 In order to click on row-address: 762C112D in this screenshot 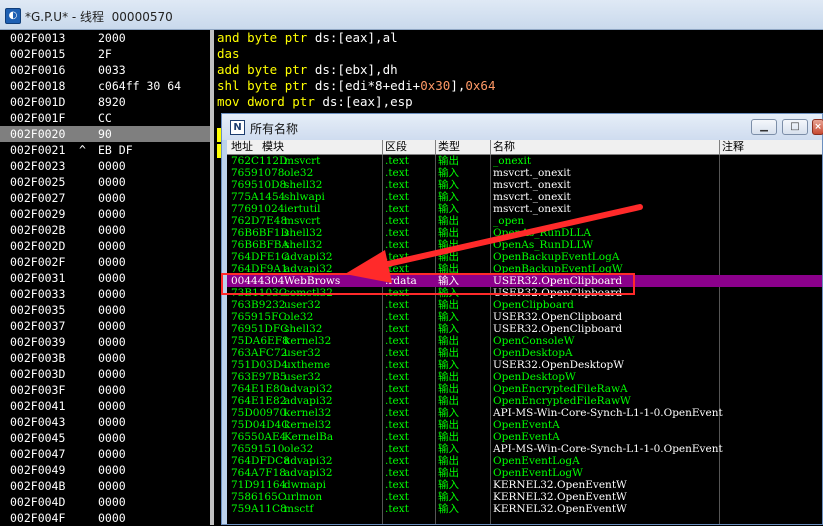, I will do `click(259, 161)`.